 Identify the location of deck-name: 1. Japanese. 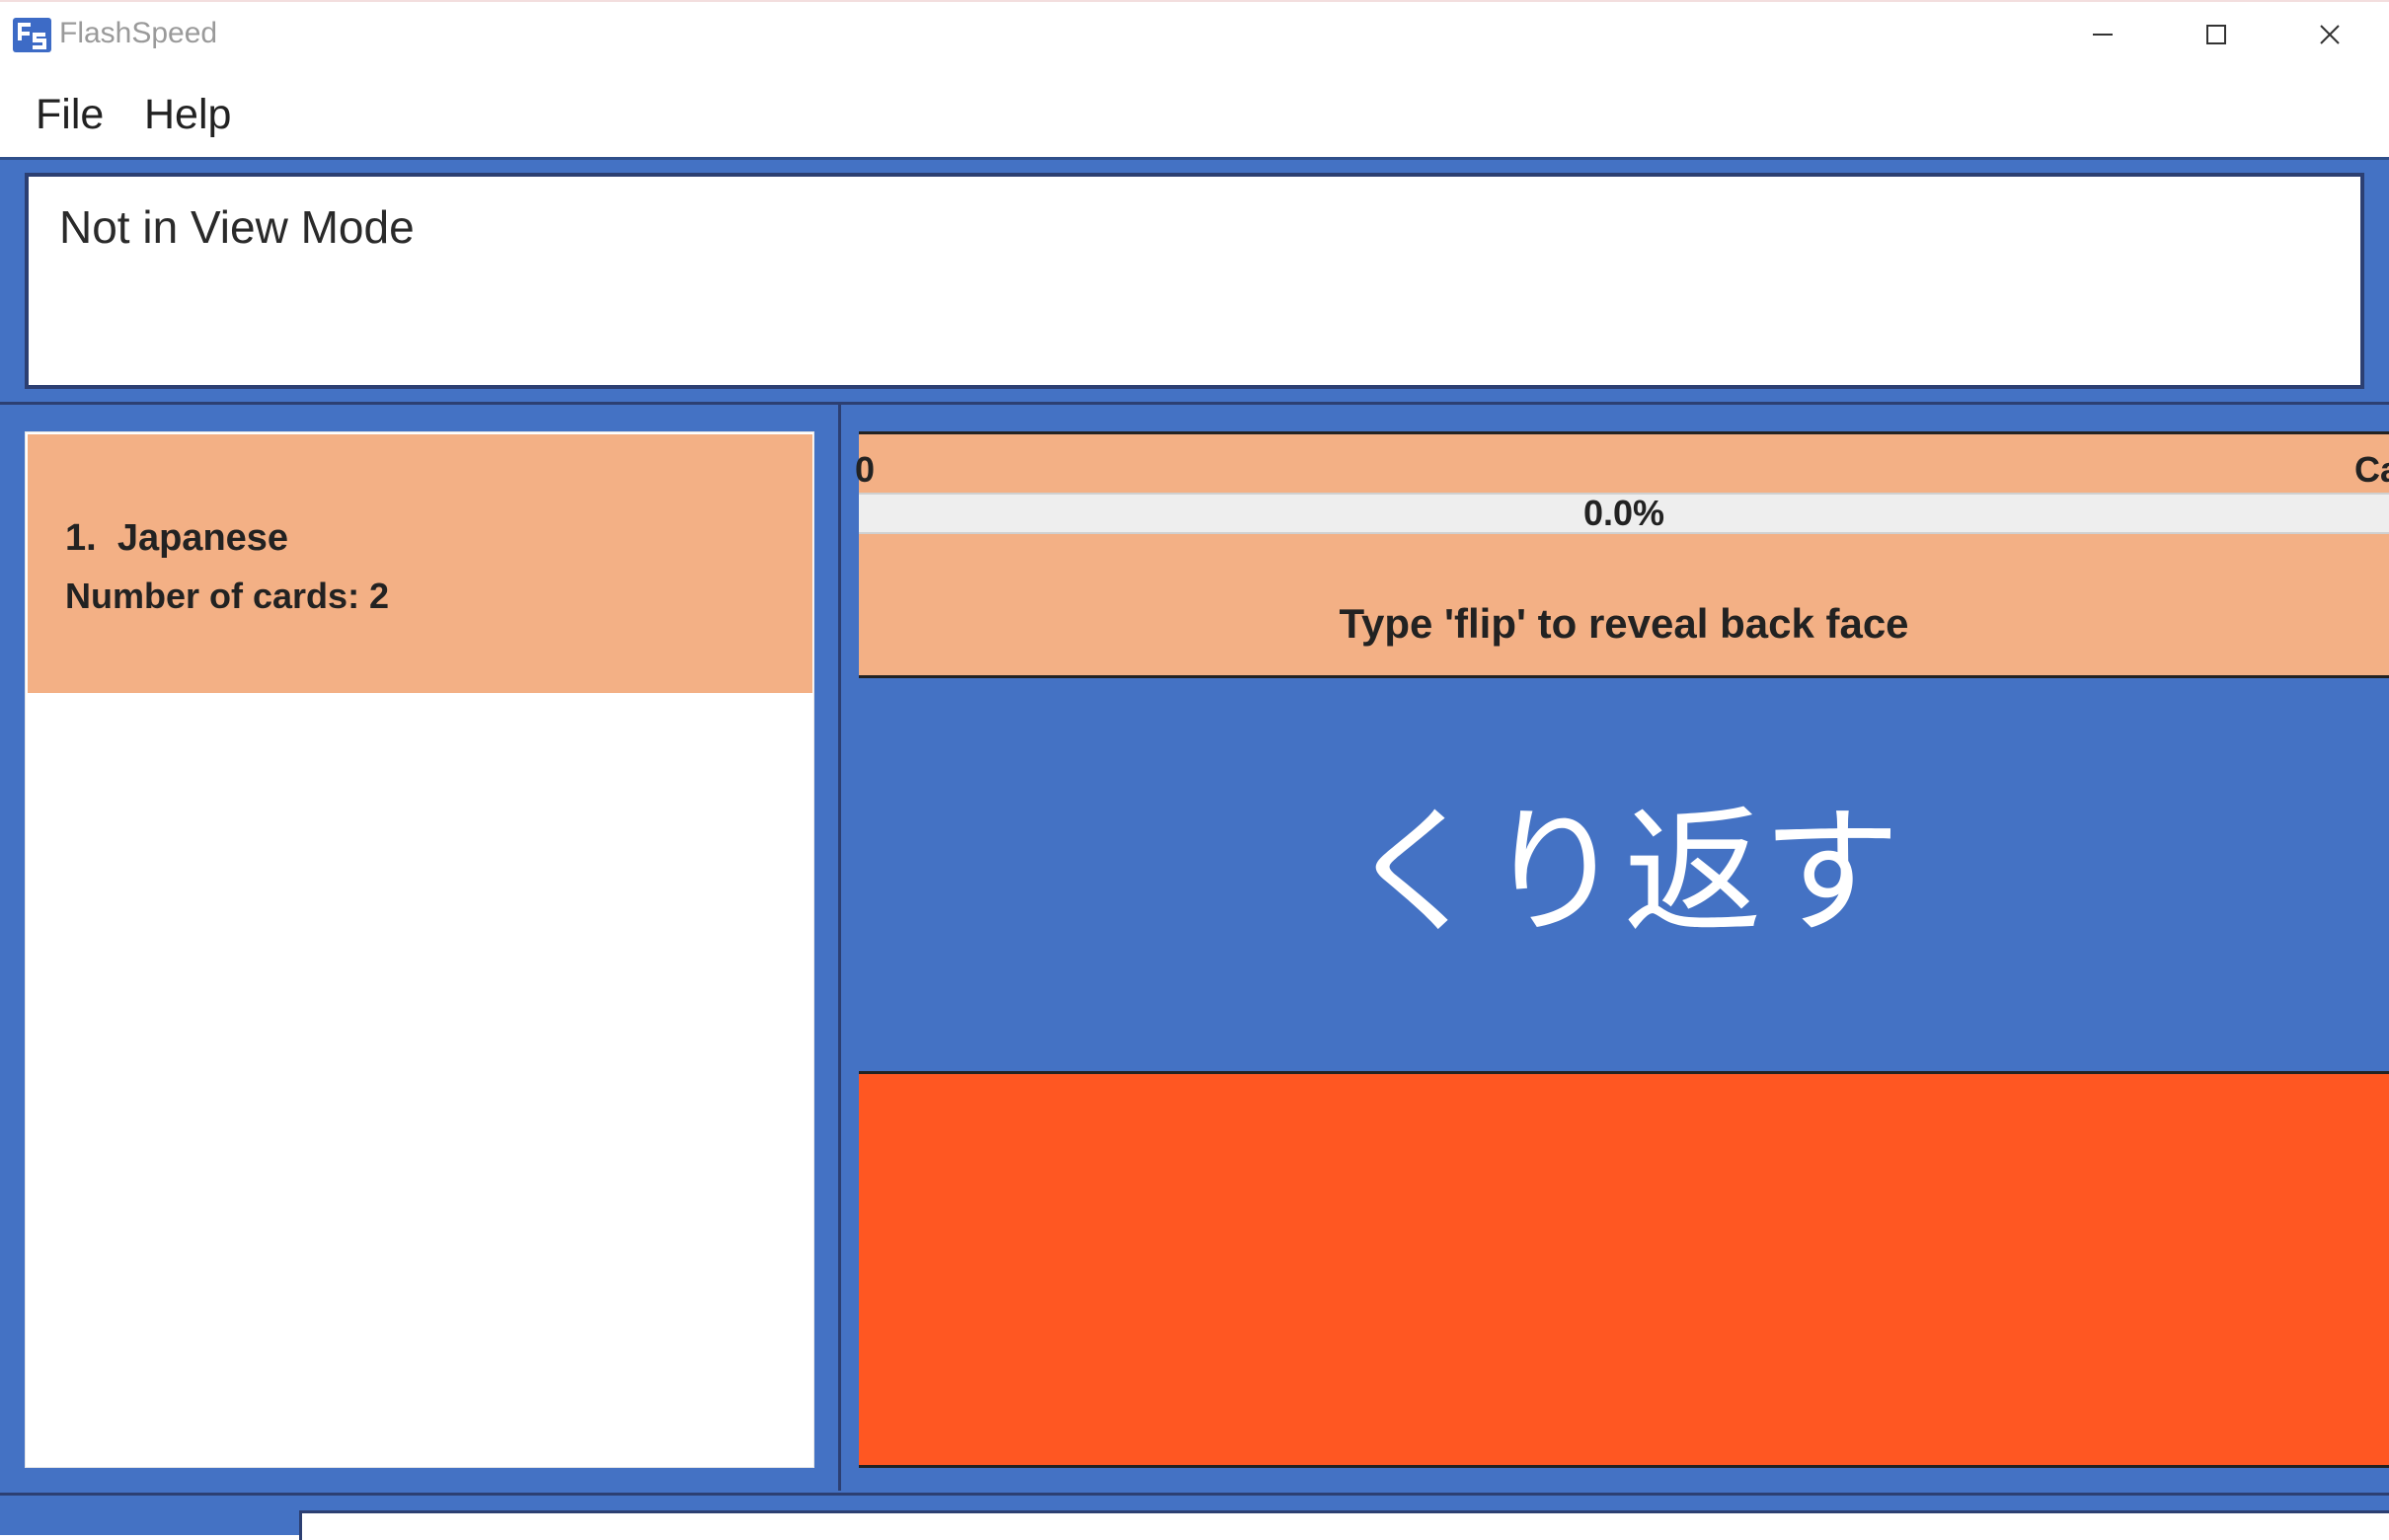
(176, 538).